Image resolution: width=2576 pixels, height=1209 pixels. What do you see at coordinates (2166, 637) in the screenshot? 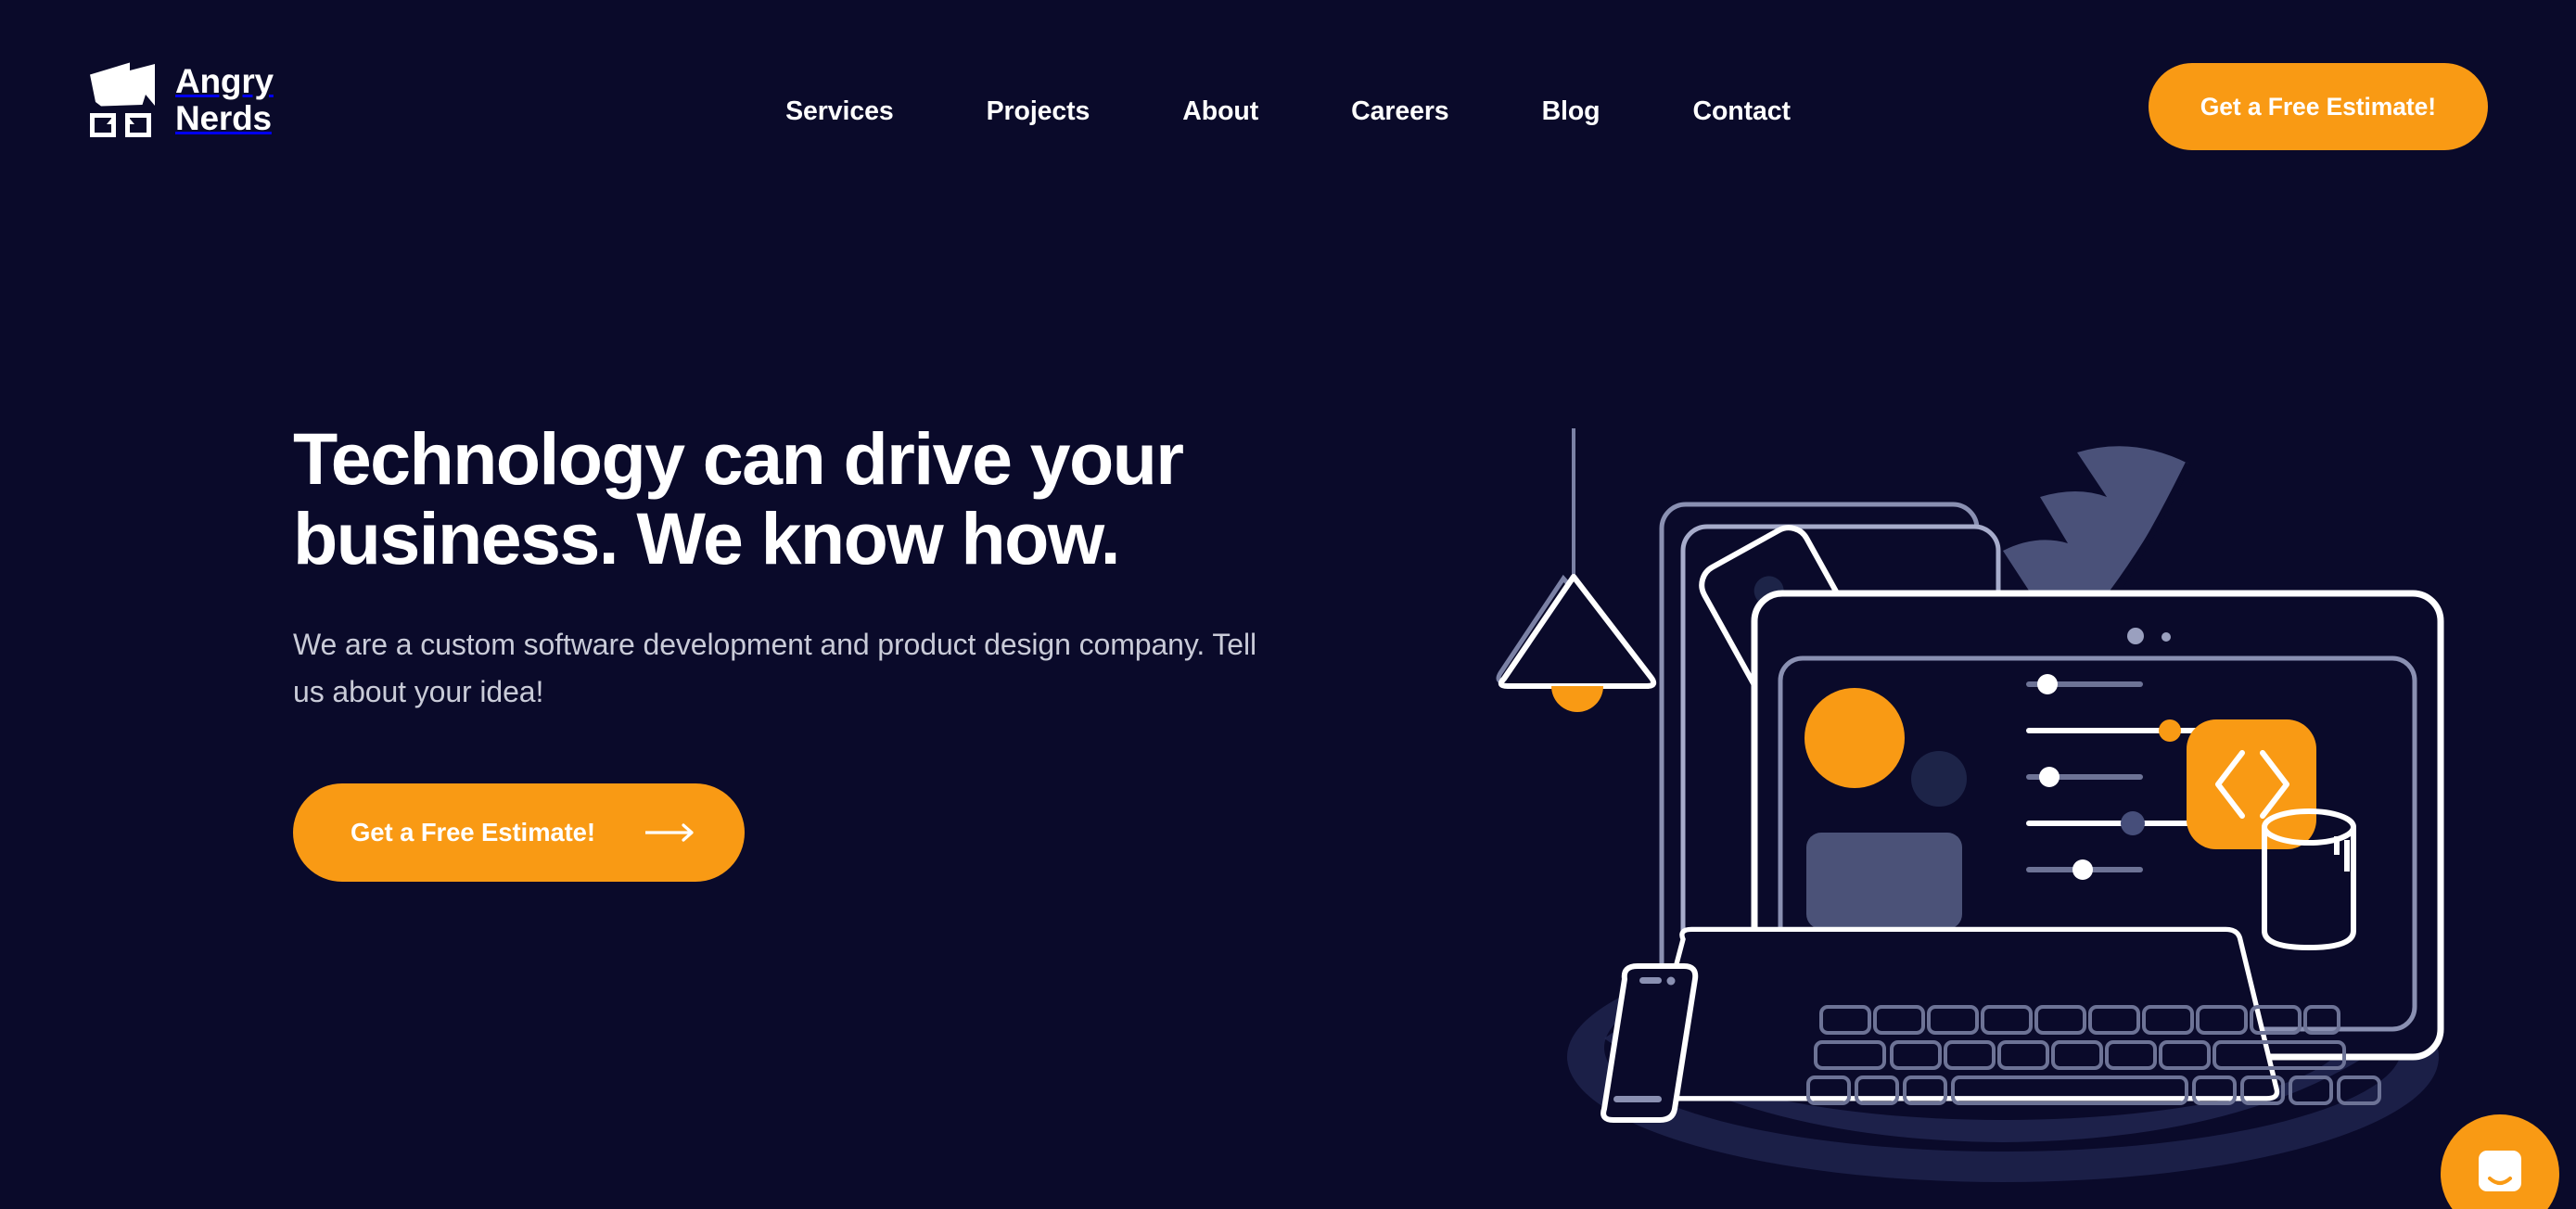
I see `monitor-dot-small` at bounding box center [2166, 637].